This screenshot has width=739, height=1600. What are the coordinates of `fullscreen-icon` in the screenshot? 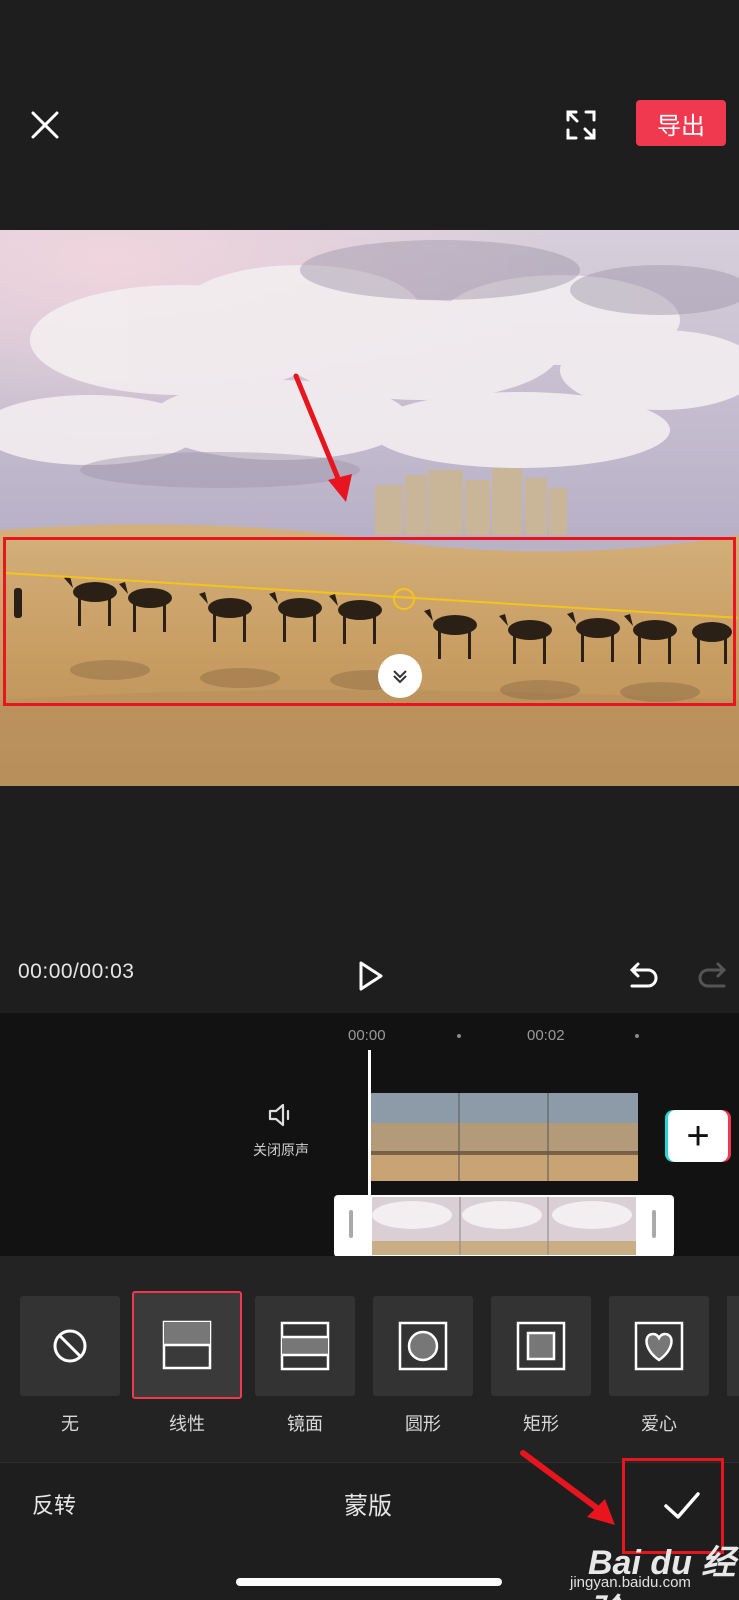 It's located at (581, 125).